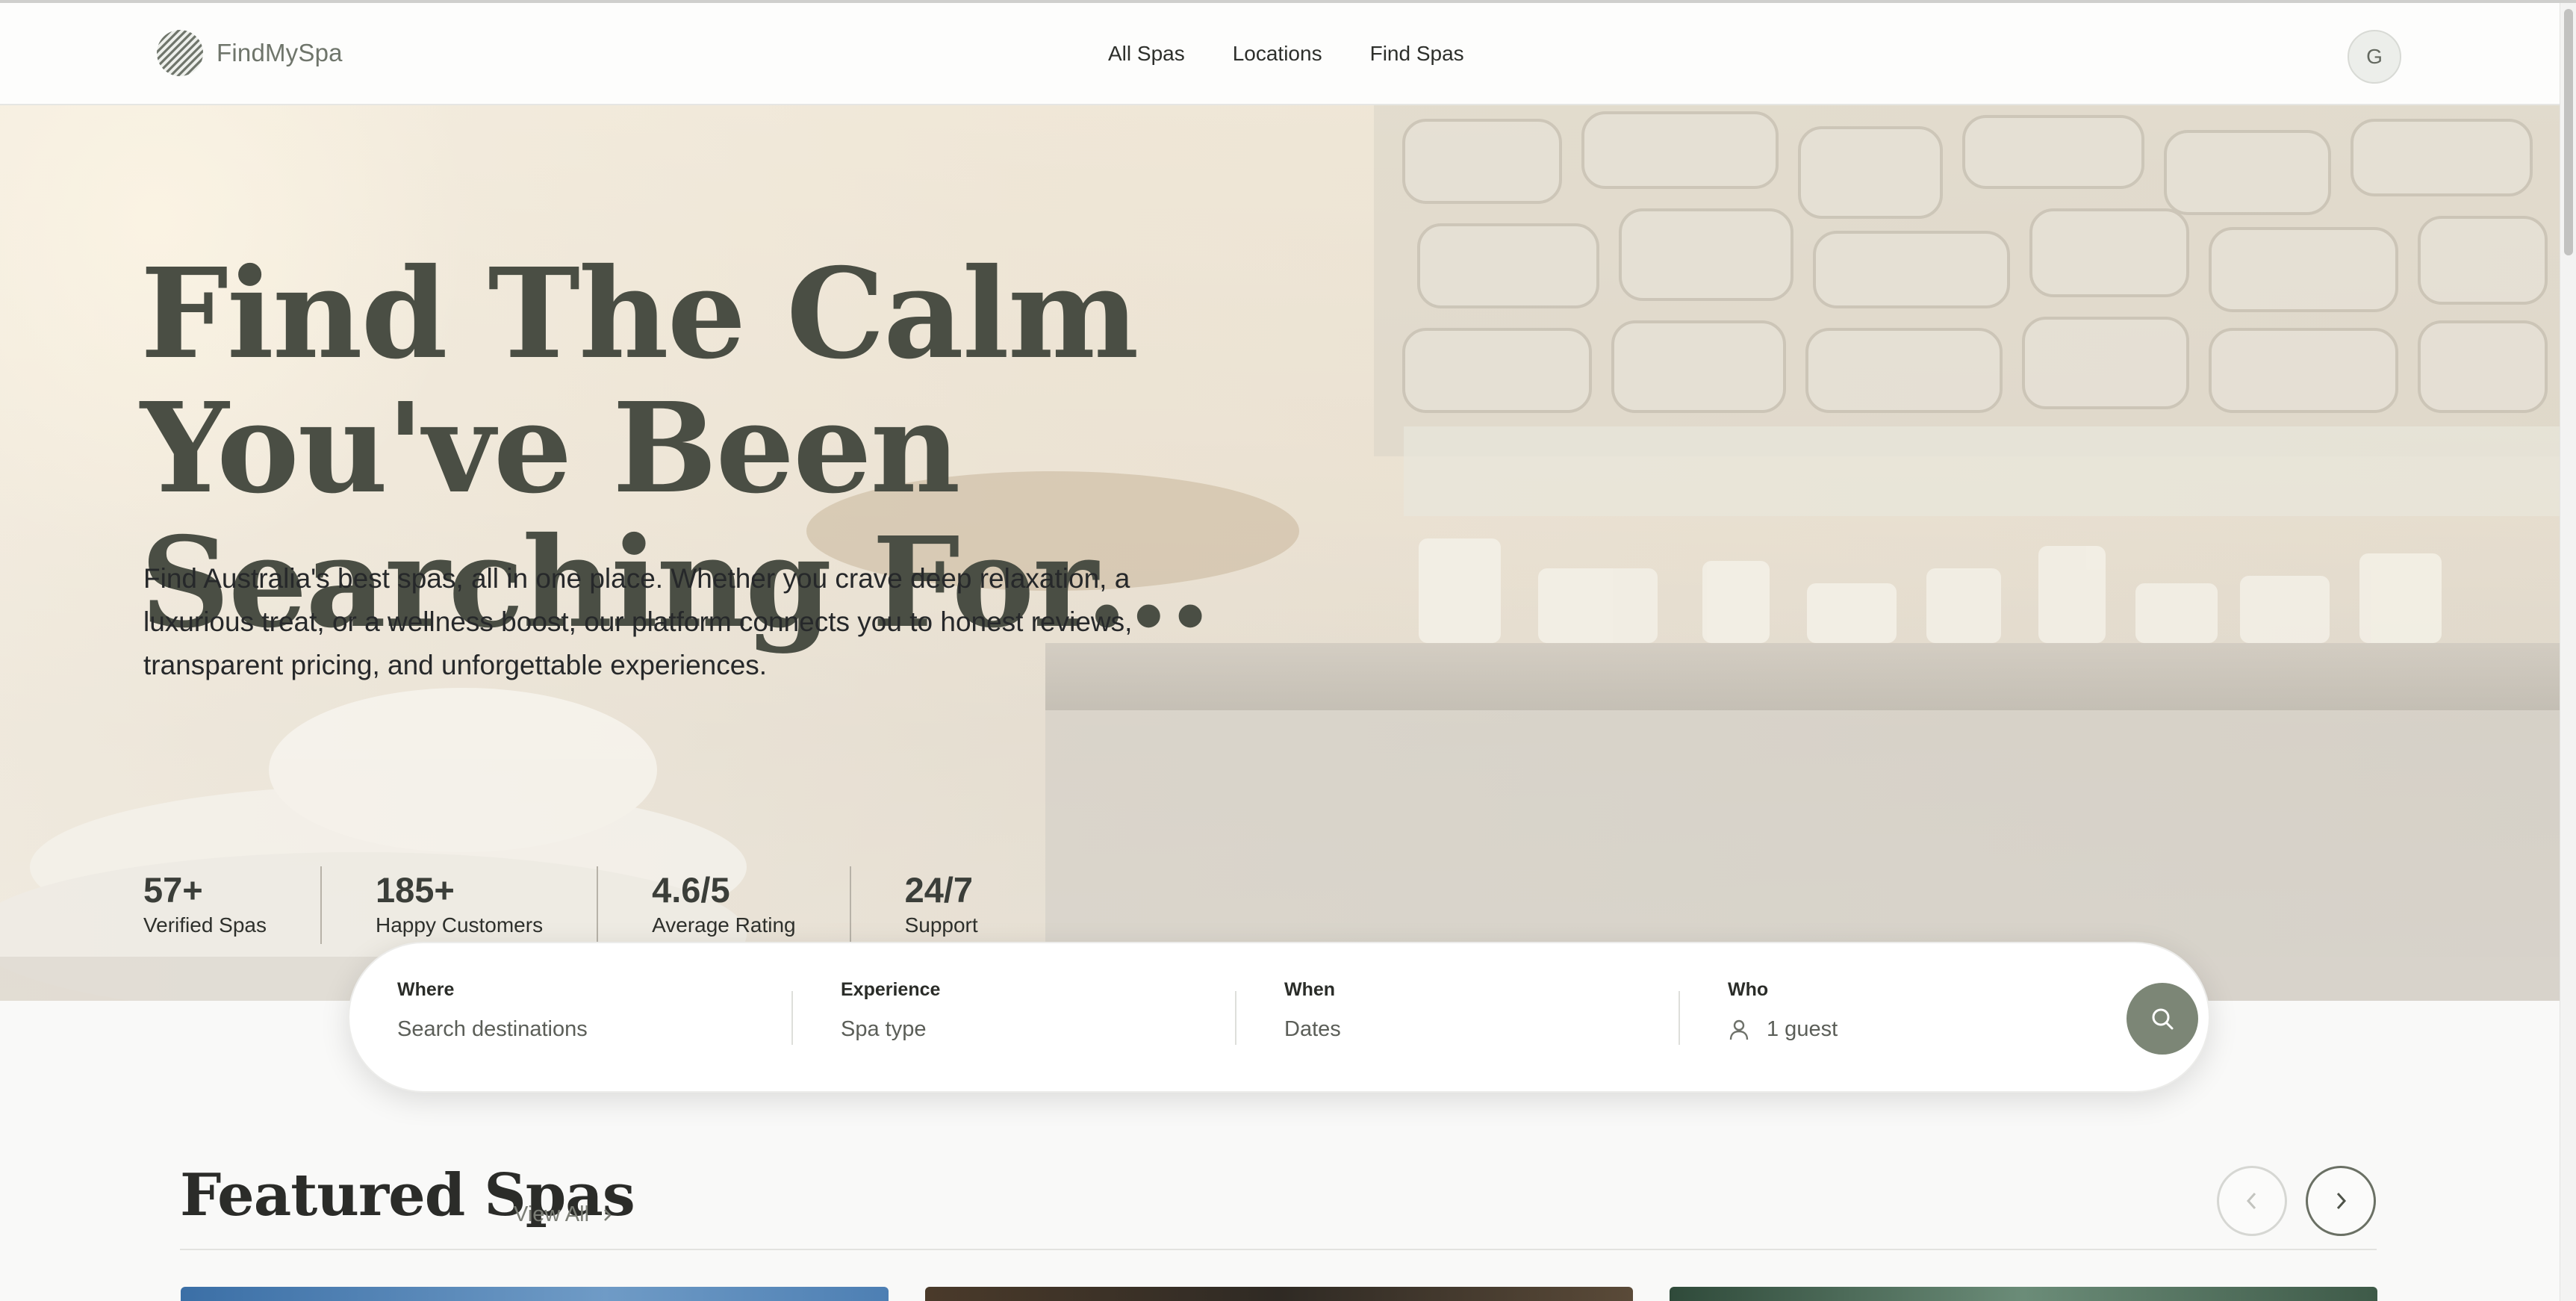  I want to click on nav-find-spas: Find Spas, so click(1417, 54).